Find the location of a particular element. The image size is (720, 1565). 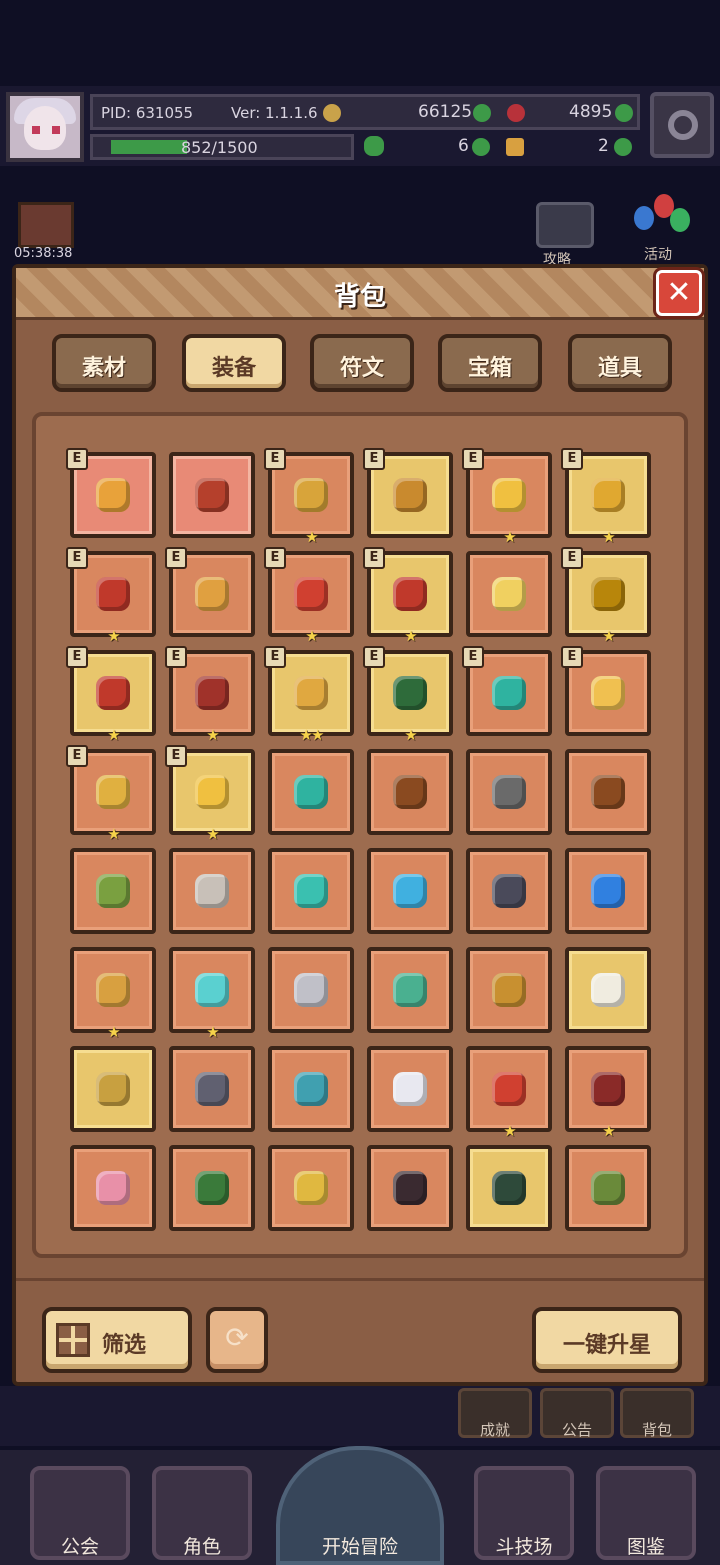

item-slot-mace: E ★ is located at coordinates (309, 497).